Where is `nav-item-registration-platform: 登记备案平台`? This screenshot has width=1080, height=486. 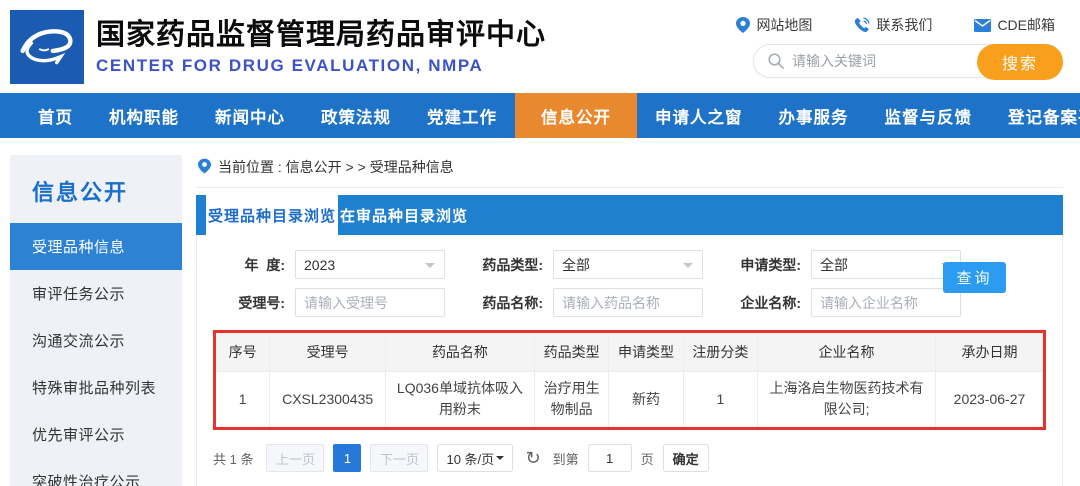 nav-item-registration-platform: 登记备案平台 is located at coordinates (1035, 115).